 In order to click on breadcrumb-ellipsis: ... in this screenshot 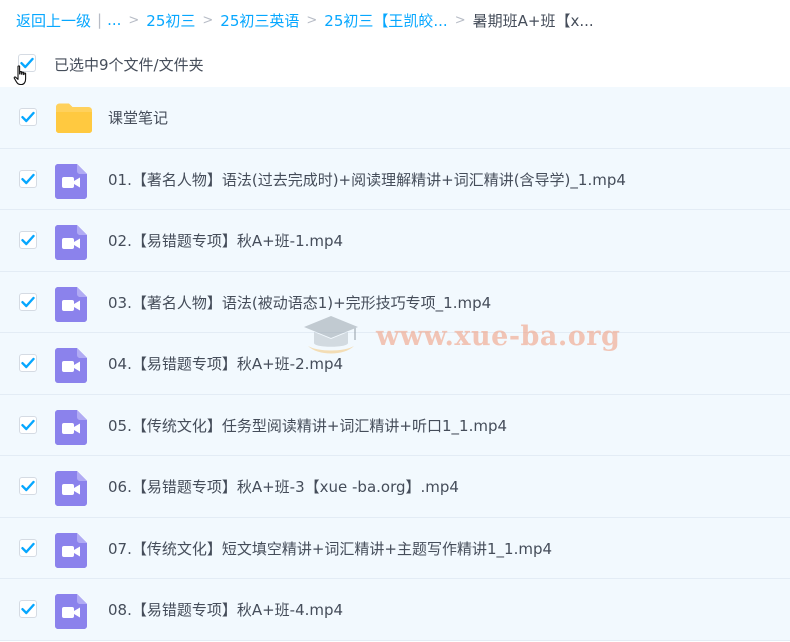, I will do `click(114, 20)`.